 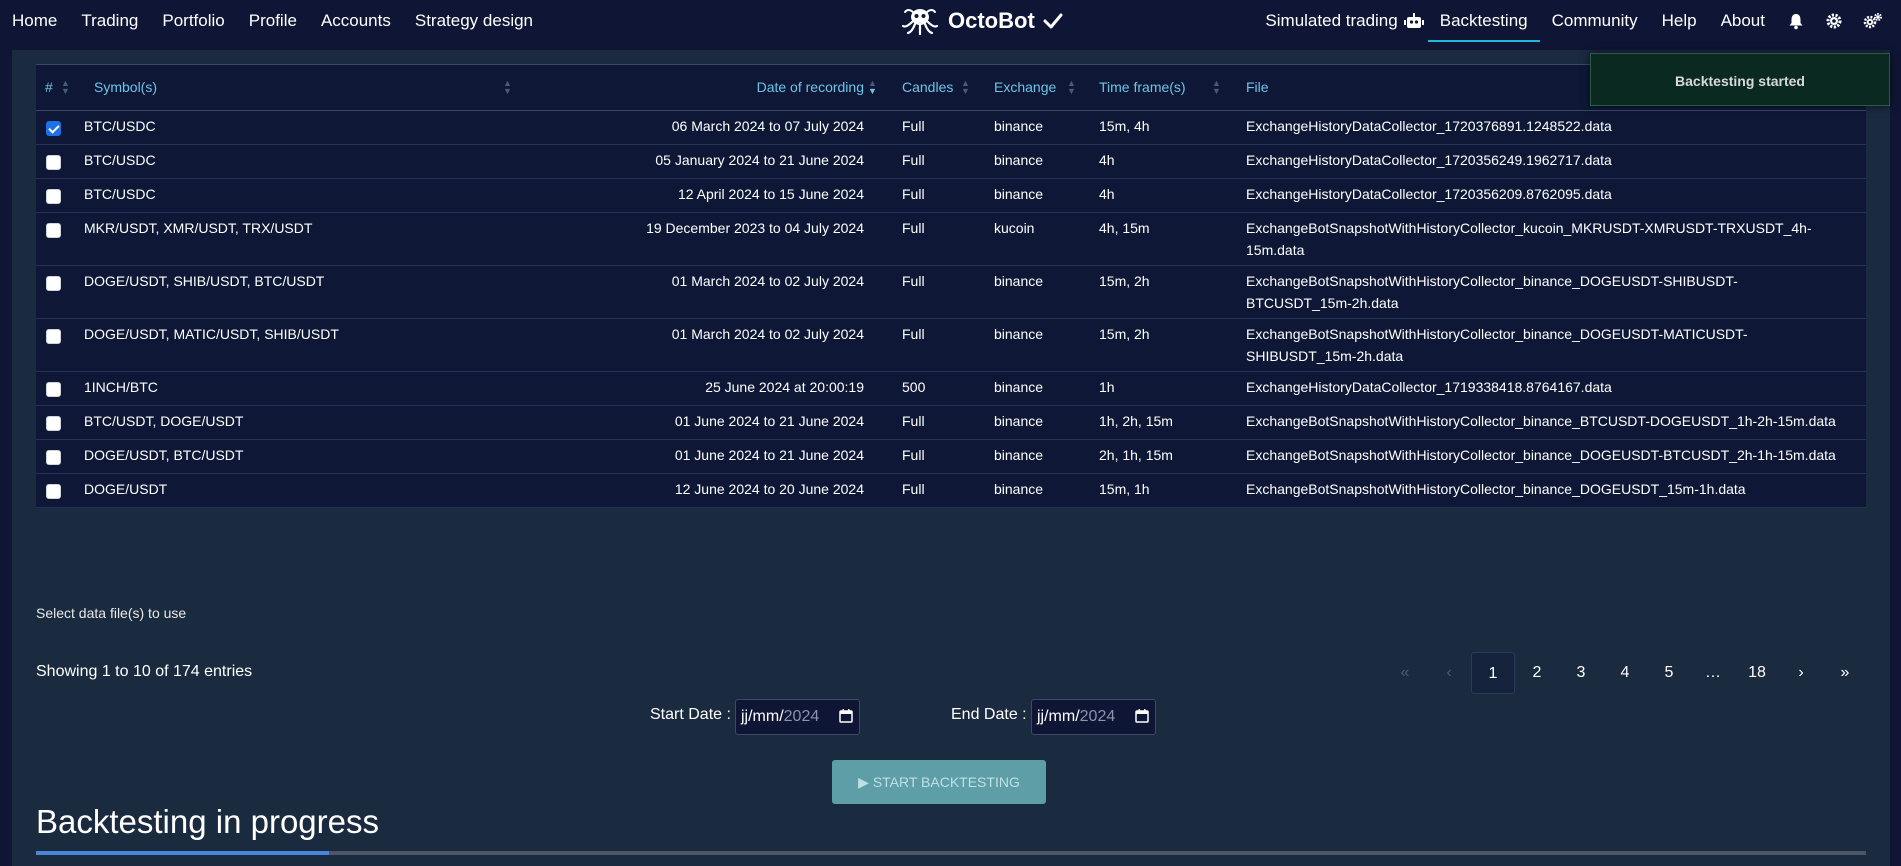 What do you see at coordinates (872, 87) in the screenshot?
I see `sort-desc-icon: ▲ ▼` at bounding box center [872, 87].